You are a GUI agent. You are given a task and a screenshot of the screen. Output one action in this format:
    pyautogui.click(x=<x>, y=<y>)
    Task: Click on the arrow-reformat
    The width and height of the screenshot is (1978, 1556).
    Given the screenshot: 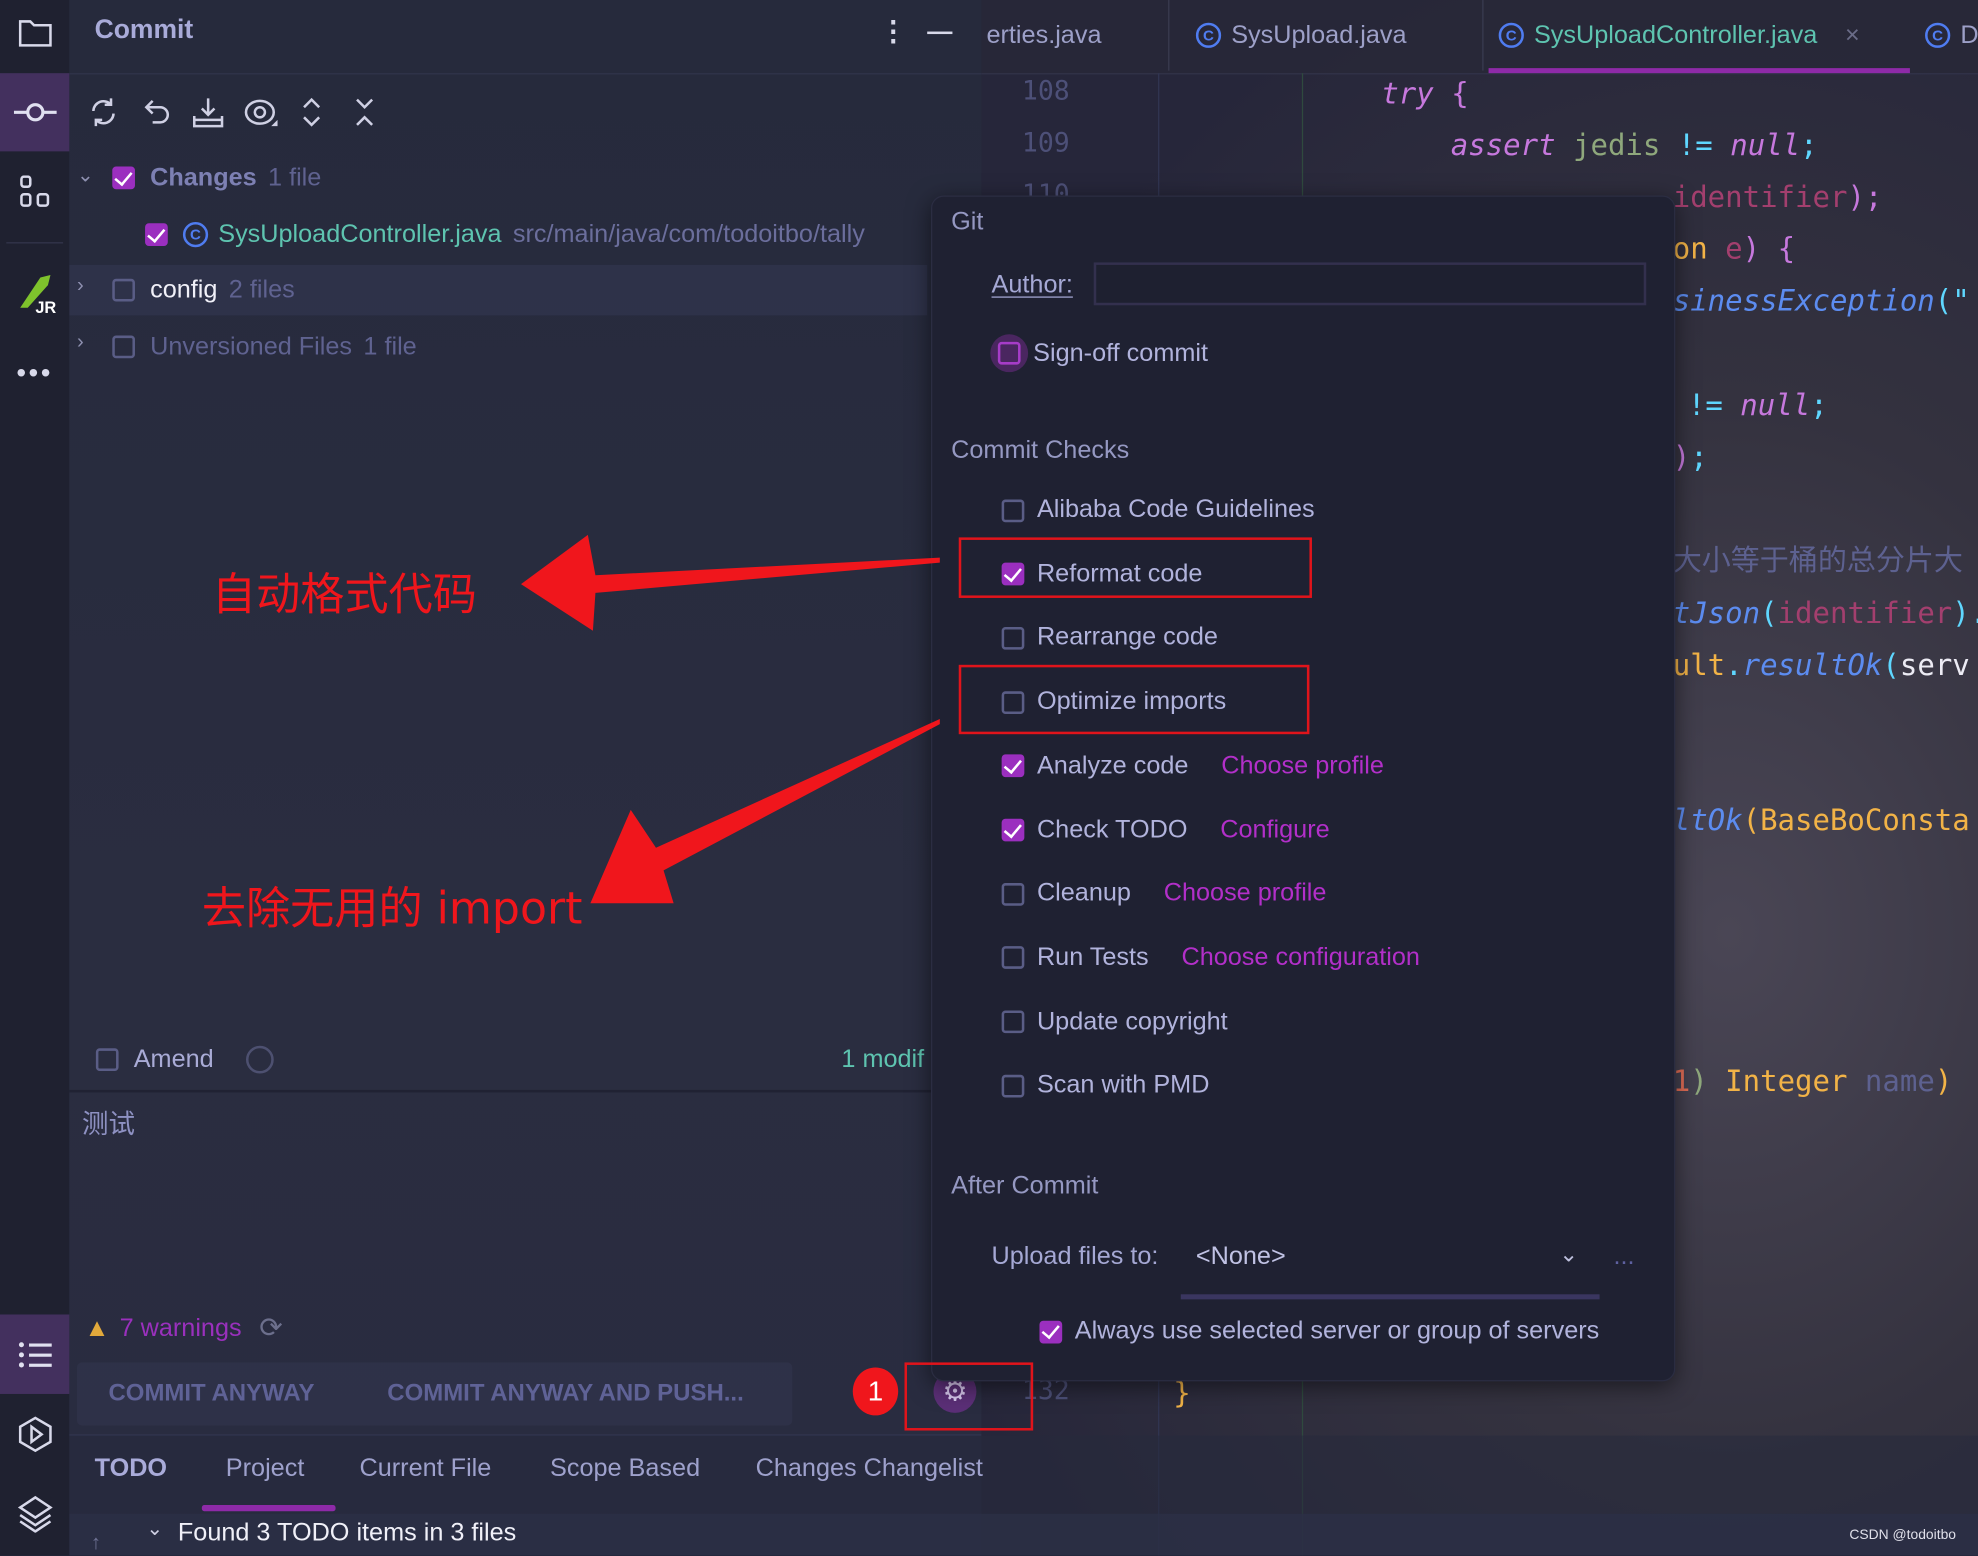 What is the action you would take?
    pyautogui.click(x=730, y=582)
    